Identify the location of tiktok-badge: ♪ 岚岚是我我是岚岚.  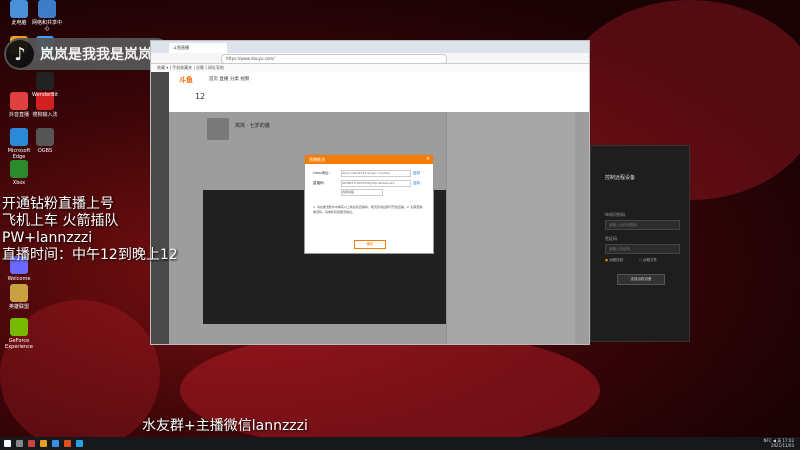
(88, 54).